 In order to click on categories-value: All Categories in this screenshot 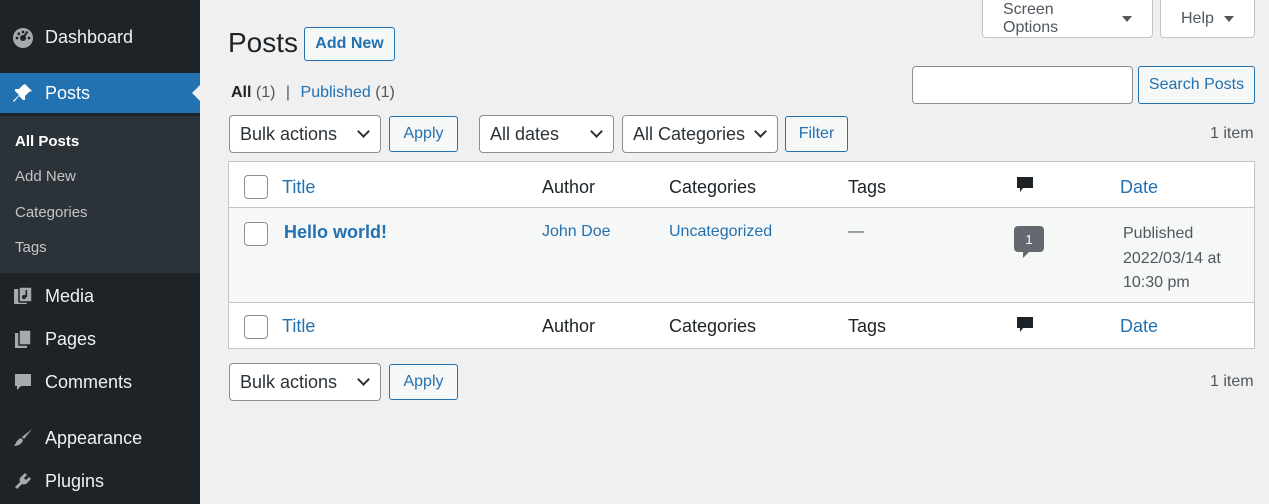, I will do `click(689, 133)`.